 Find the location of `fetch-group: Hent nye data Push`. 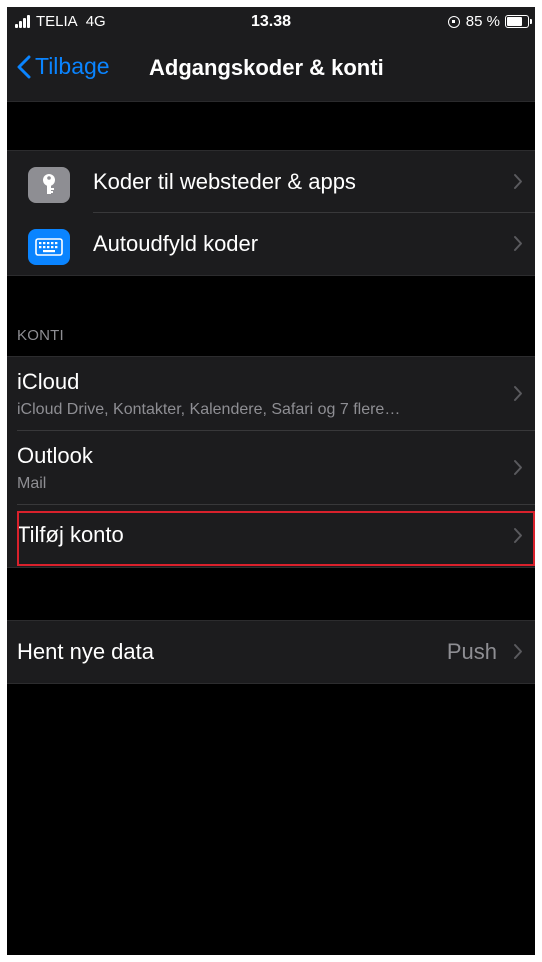

fetch-group: Hent nye data Push is located at coordinates (271, 652).